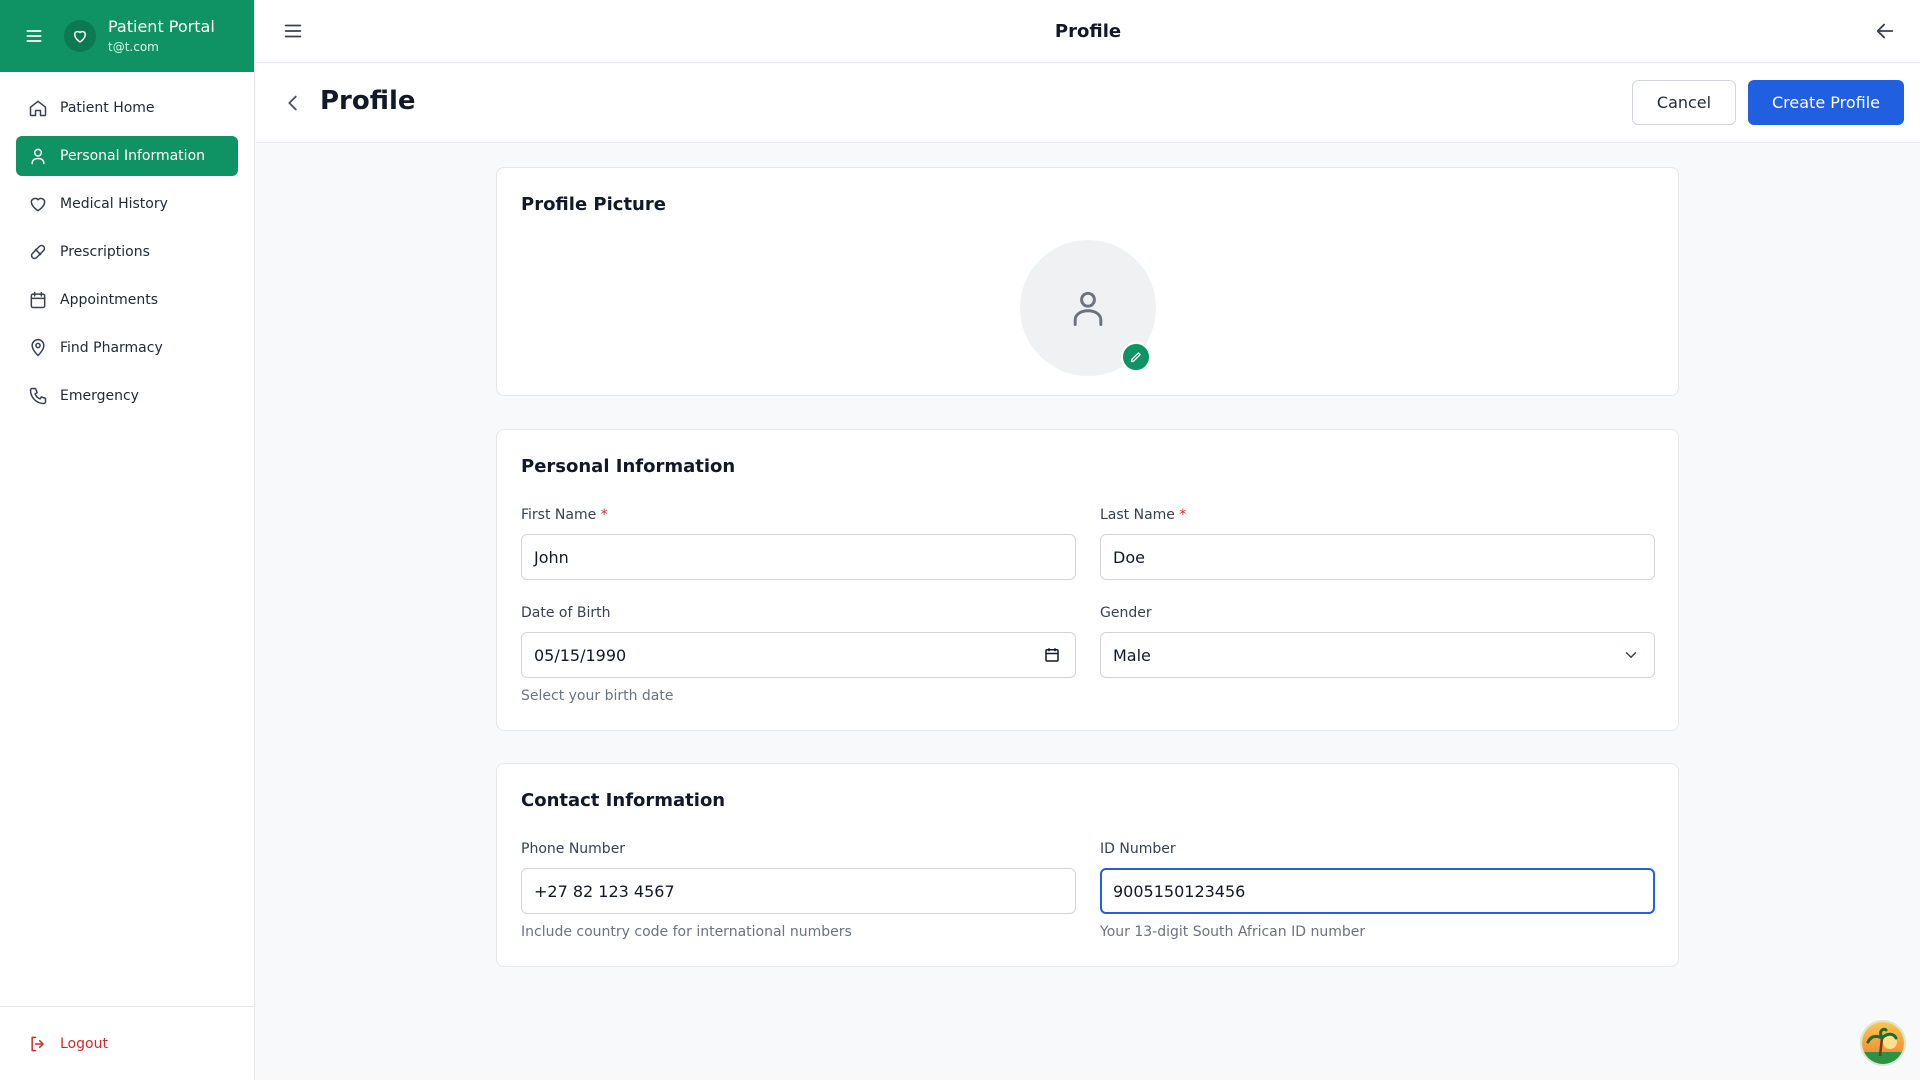  Describe the element at coordinates (1233, 932) in the screenshot. I see `id-help-text: Your 13-digit South African ID number` at that location.